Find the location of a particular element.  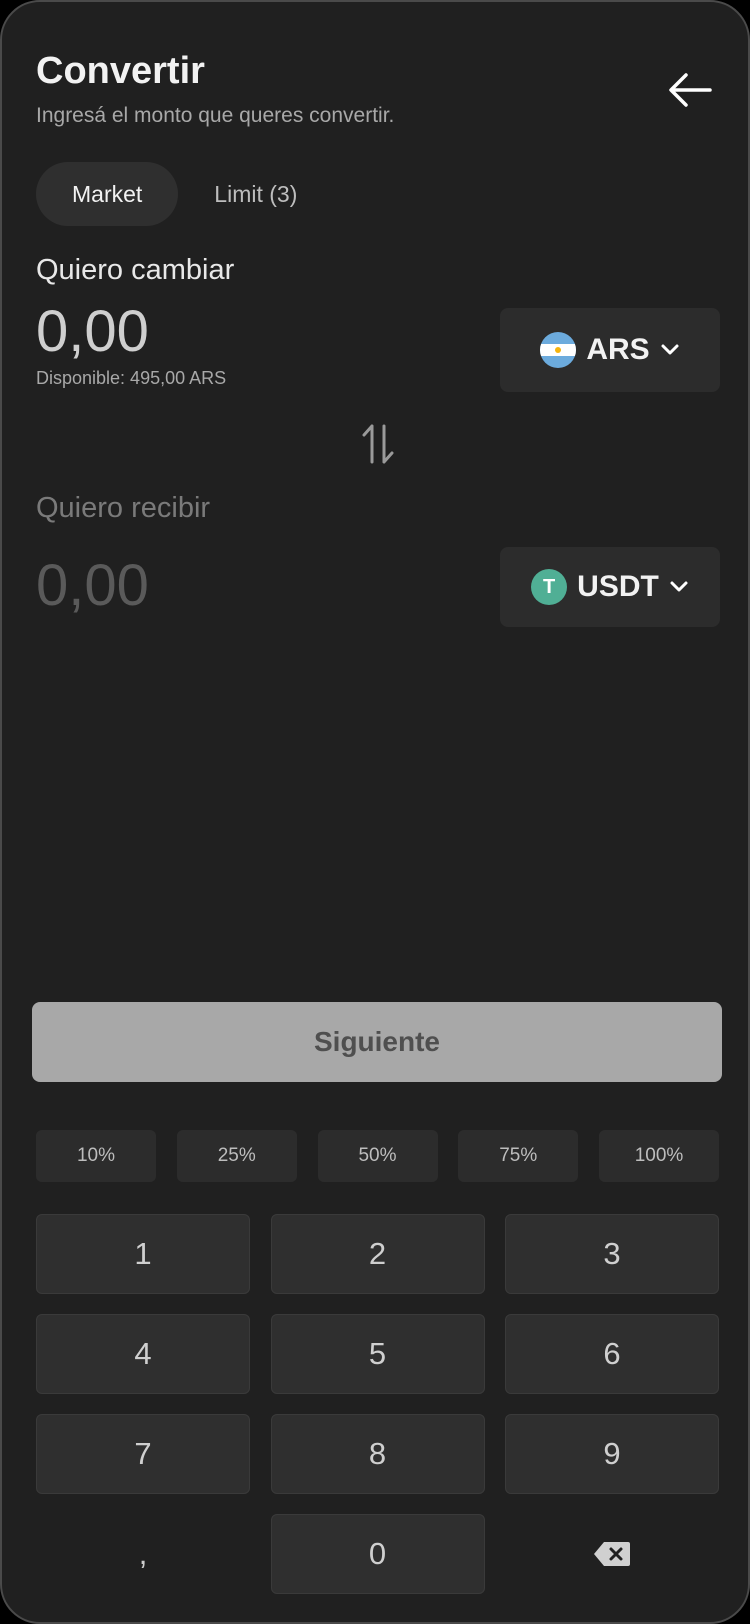

arrow-left-icon is located at coordinates (690, 90).